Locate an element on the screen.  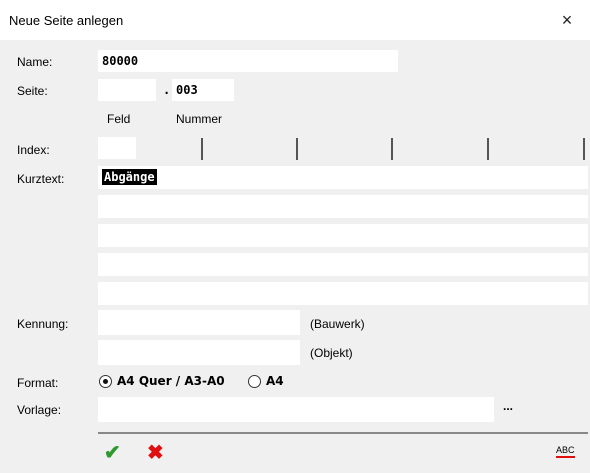
name-label: Name: is located at coordinates (35, 62).